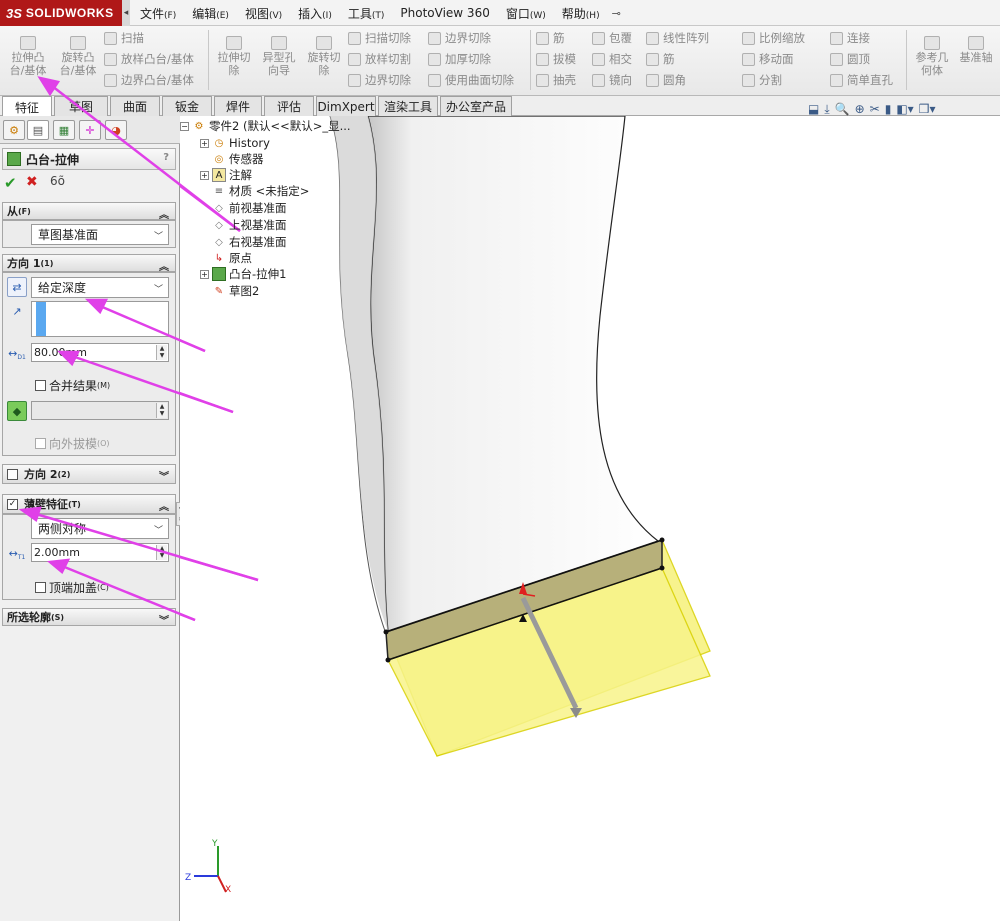 The height and width of the screenshot is (921, 1000). Describe the element at coordinates (261, 191) in the screenshot. I see `tree-item-material: ≡ 材质 <未指定>` at that location.